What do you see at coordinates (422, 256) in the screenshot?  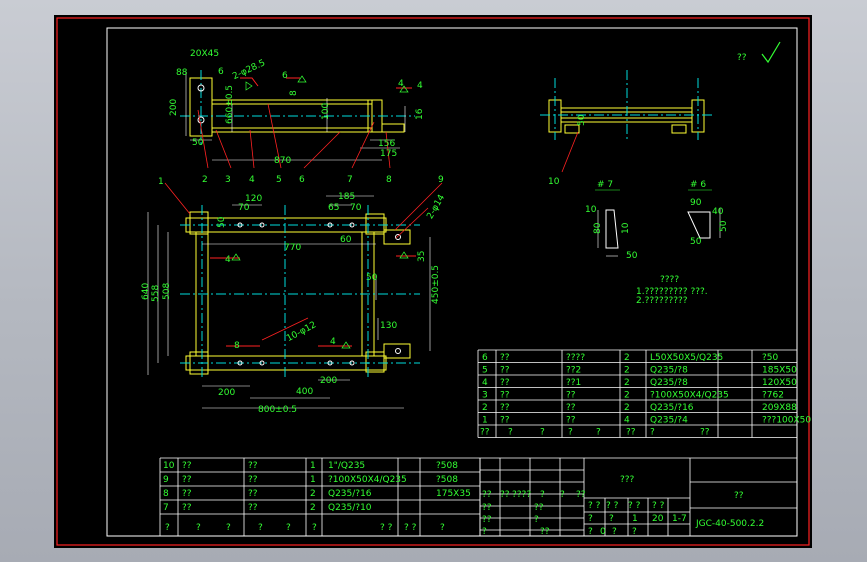 I see `svg-text: 35` at bounding box center [422, 256].